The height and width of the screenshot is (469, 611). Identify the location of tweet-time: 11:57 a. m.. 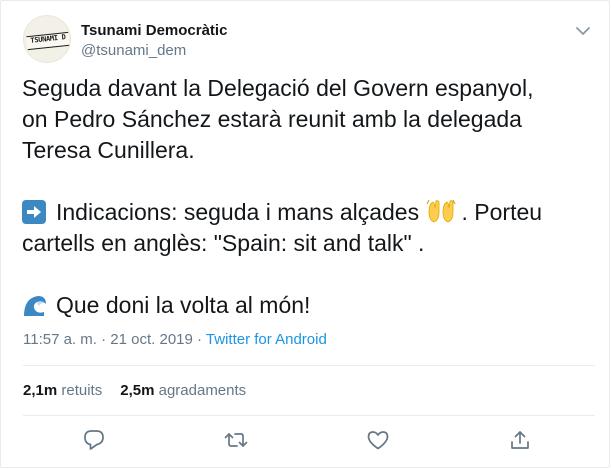
(60, 339).